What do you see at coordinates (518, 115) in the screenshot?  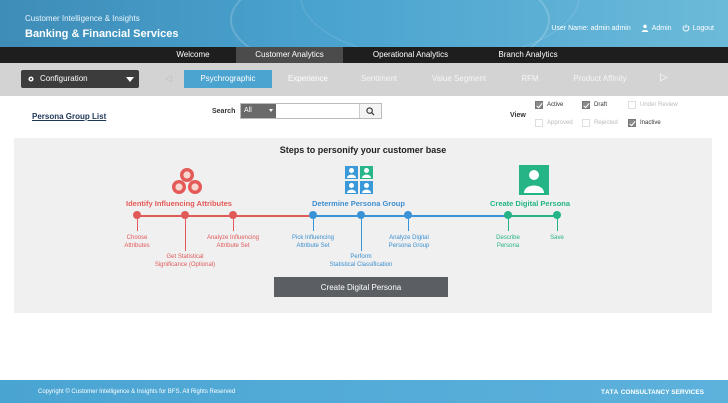 I see `view-label: View` at bounding box center [518, 115].